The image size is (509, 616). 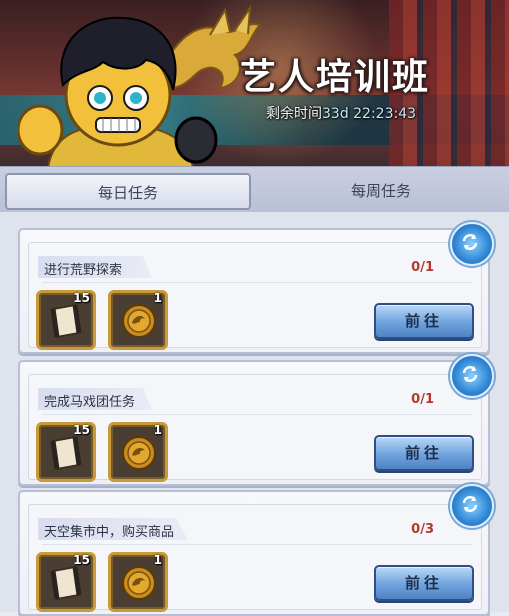 What do you see at coordinates (109, 532) in the screenshot?
I see `task-description: 天空集市中，购买商品` at bounding box center [109, 532].